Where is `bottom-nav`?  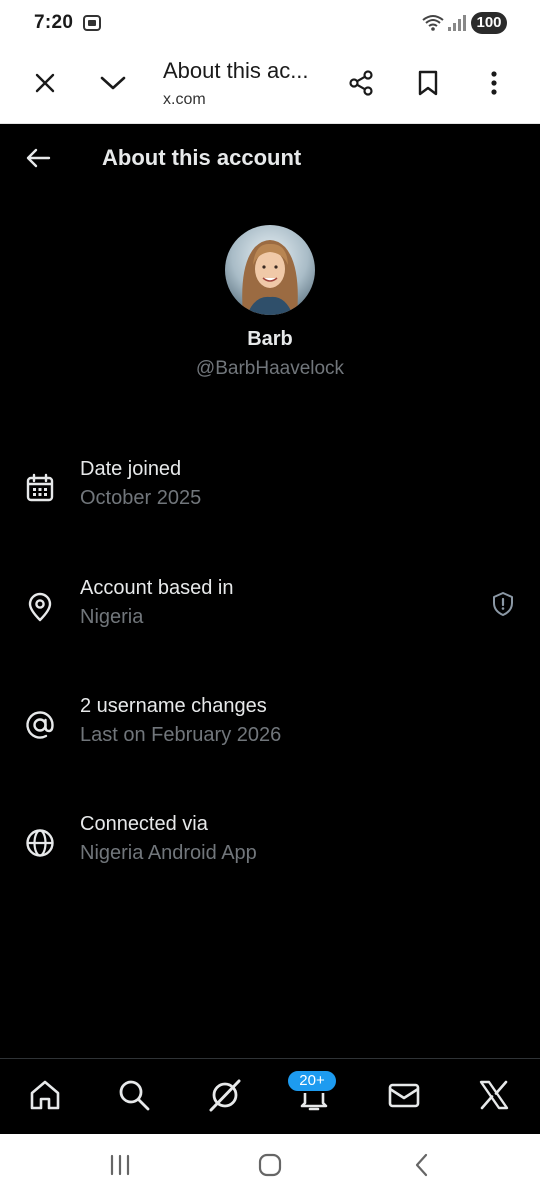 bottom-nav is located at coordinates (270, 1096).